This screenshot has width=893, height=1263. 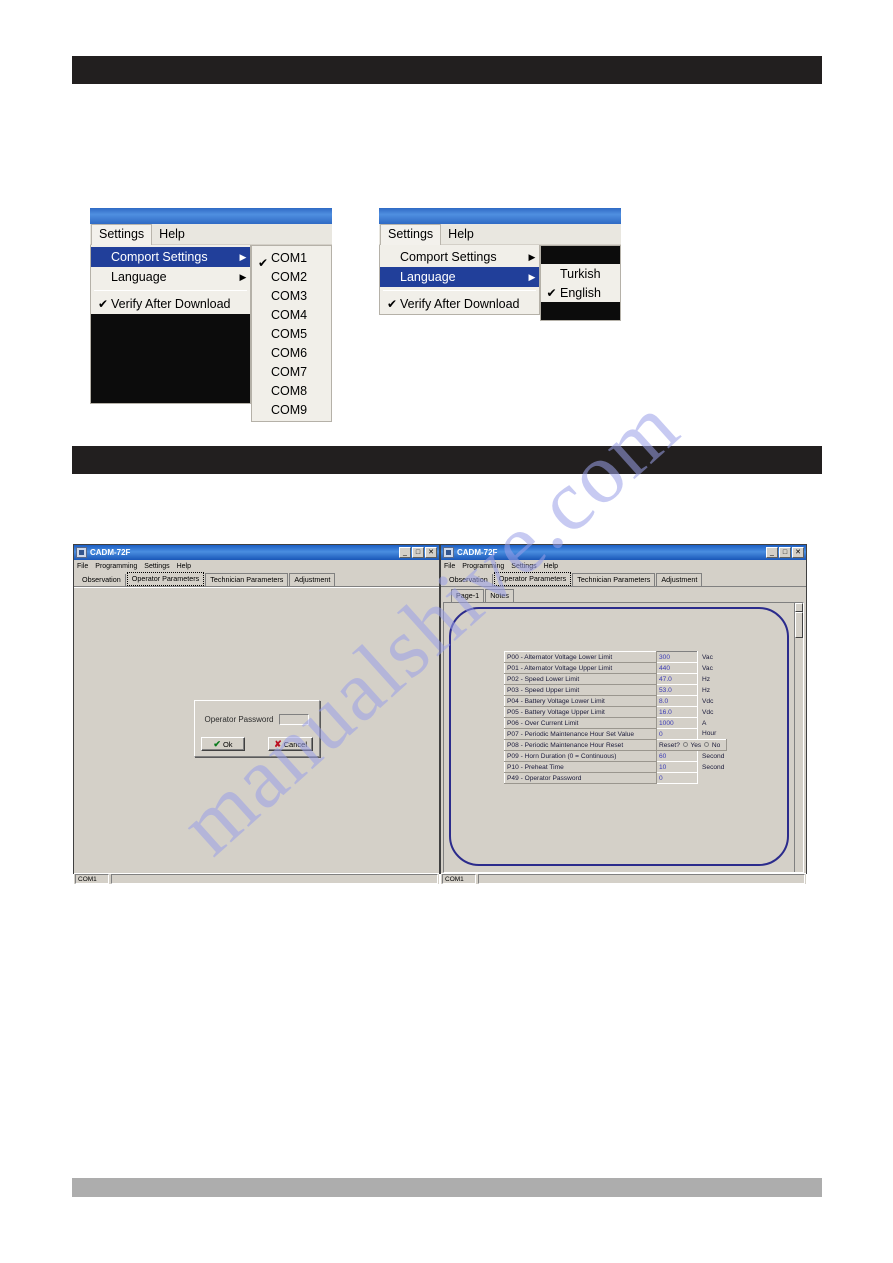 What do you see at coordinates (294, 719) in the screenshot?
I see `operator-password-input` at bounding box center [294, 719].